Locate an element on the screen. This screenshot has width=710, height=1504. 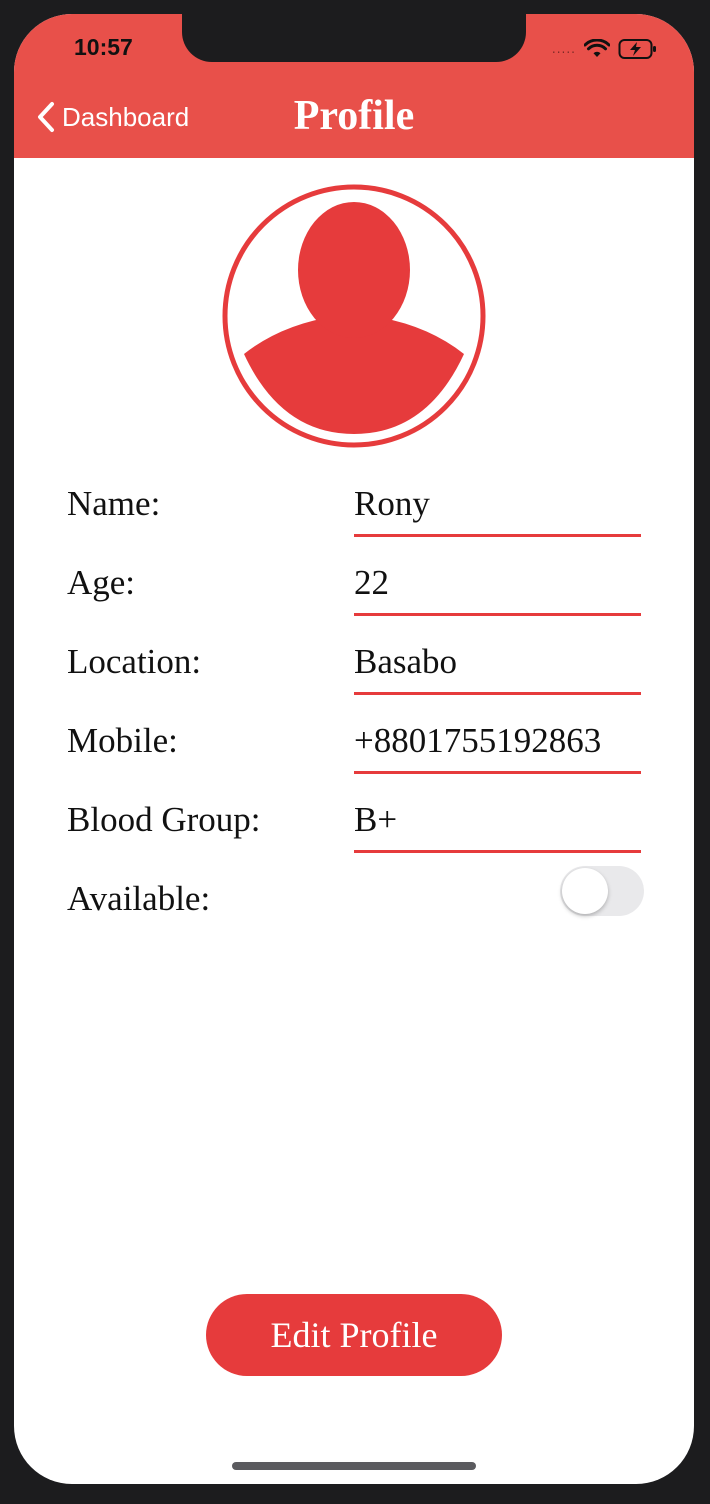
field-available: Available: is located at coordinates (355, 909).